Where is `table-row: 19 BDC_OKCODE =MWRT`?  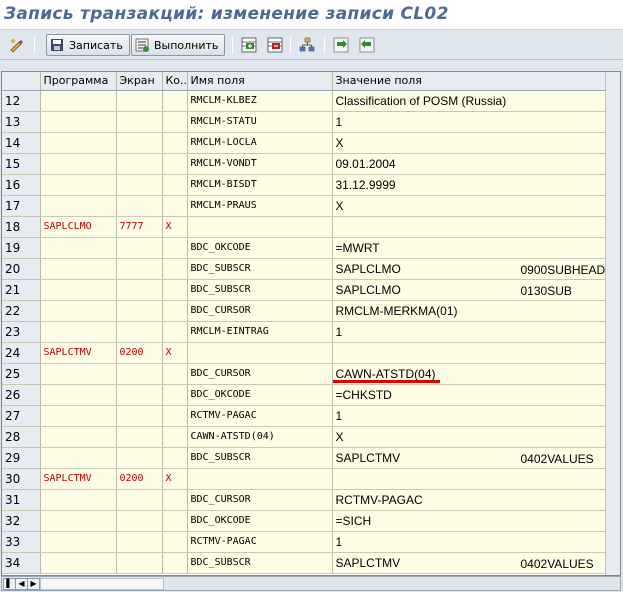 table-row: 19 BDC_OKCODE =MWRT is located at coordinates (304, 248).